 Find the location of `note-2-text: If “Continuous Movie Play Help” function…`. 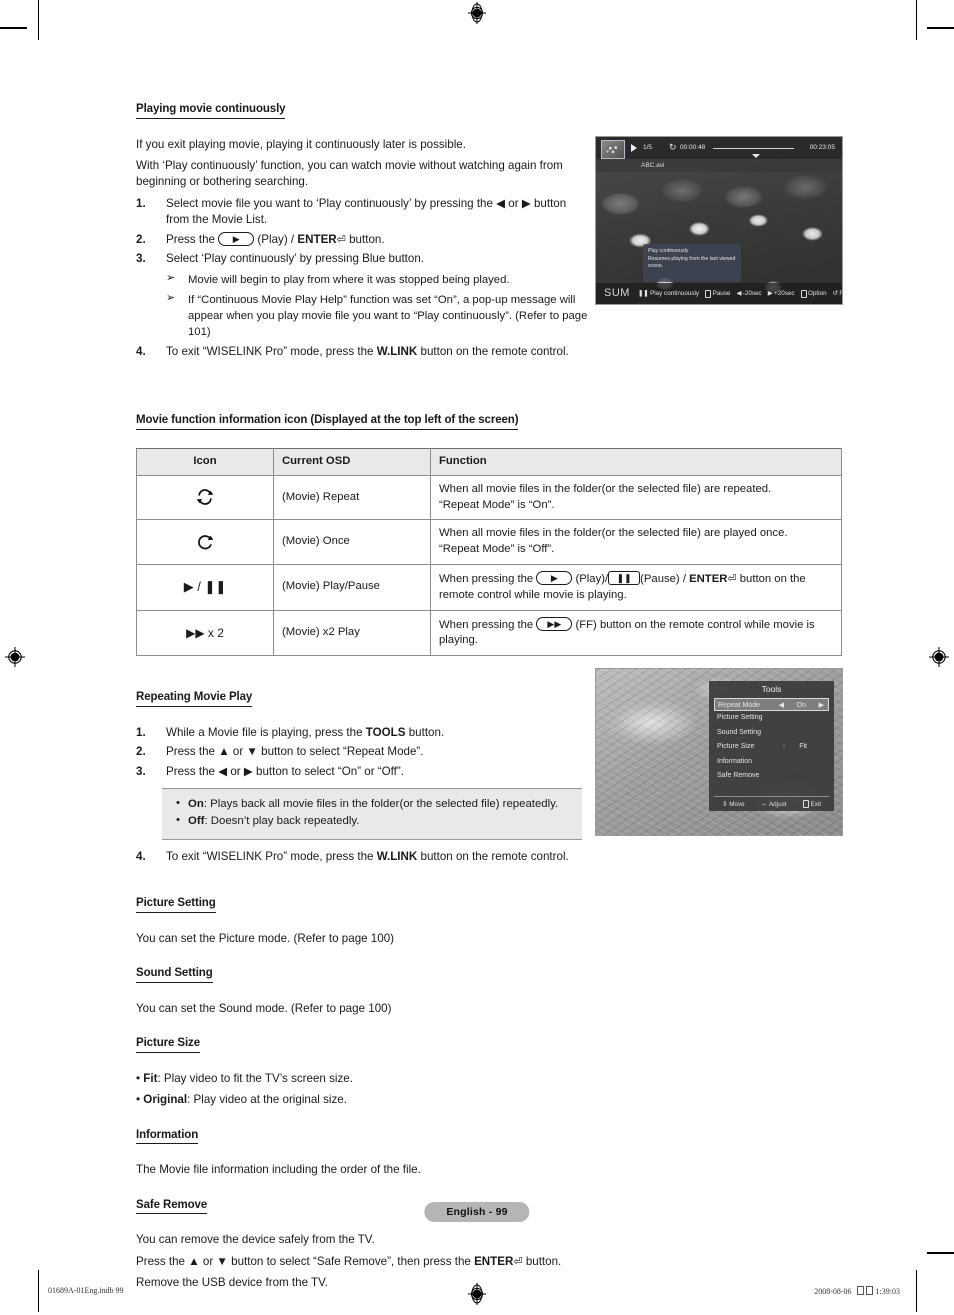

note-2-text: If “Continuous Movie Play Help” function… is located at coordinates (388, 315).